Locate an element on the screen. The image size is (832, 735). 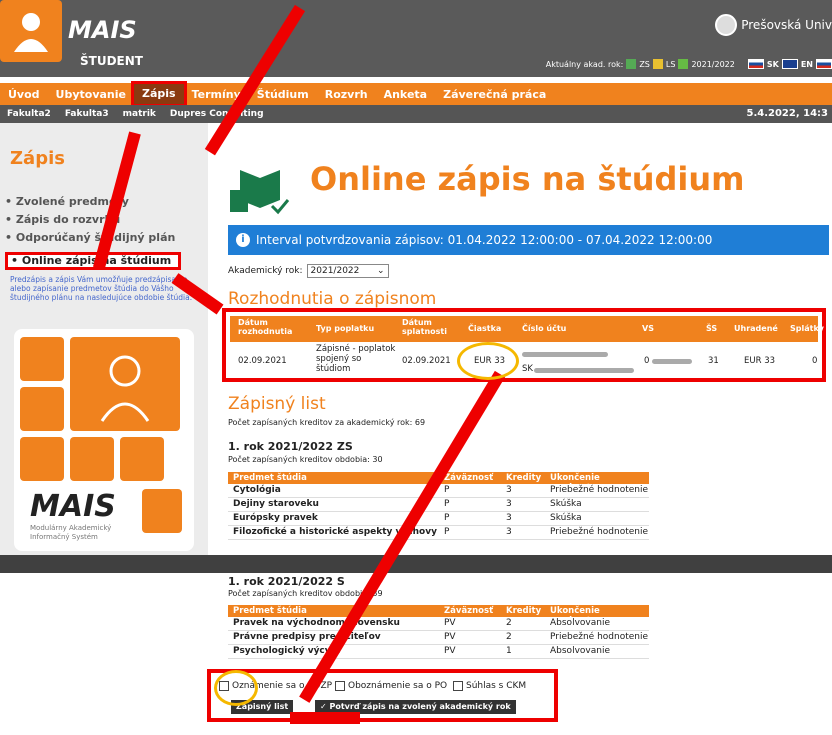
fee-type: Zápisné - poplatok spojený so štúdiom is located at coordinates (356, 359).